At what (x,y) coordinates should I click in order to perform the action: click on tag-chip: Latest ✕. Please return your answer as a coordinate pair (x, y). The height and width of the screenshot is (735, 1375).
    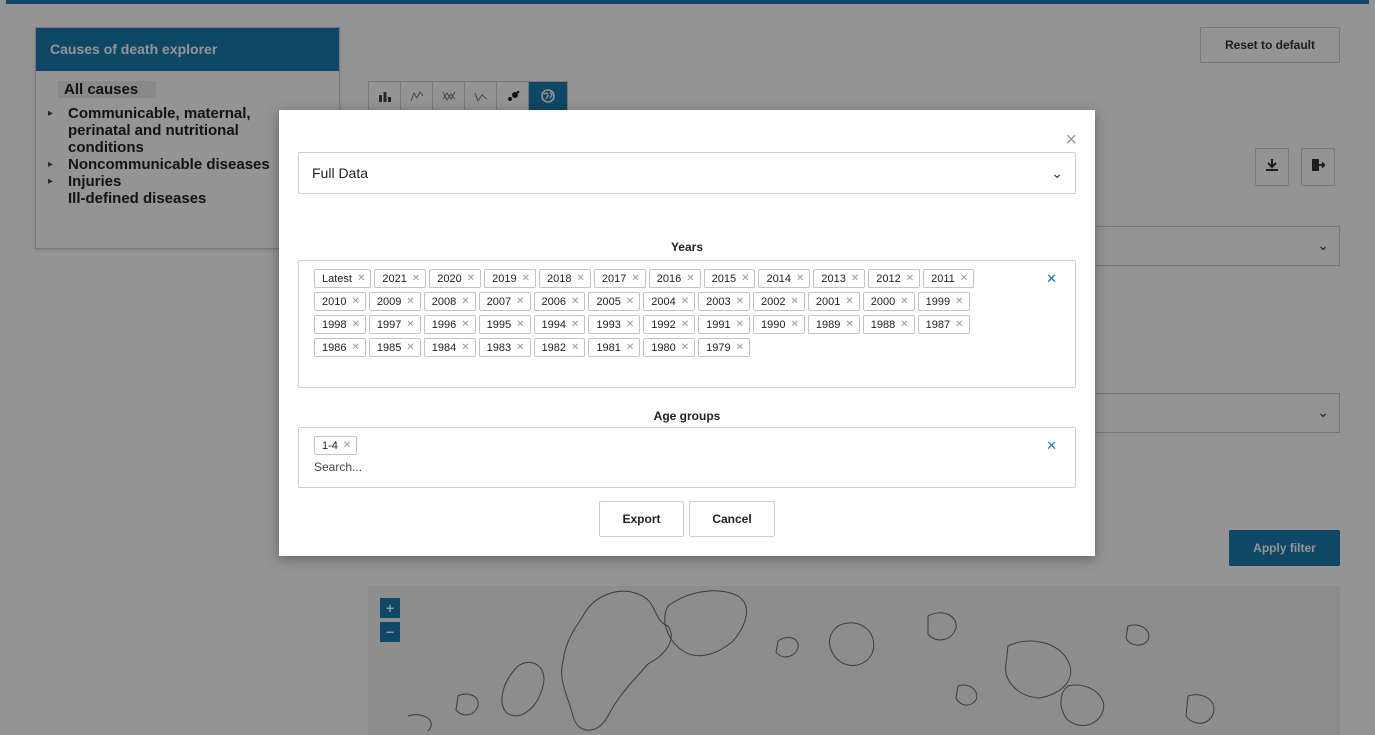
    Looking at the image, I should click on (343, 278).